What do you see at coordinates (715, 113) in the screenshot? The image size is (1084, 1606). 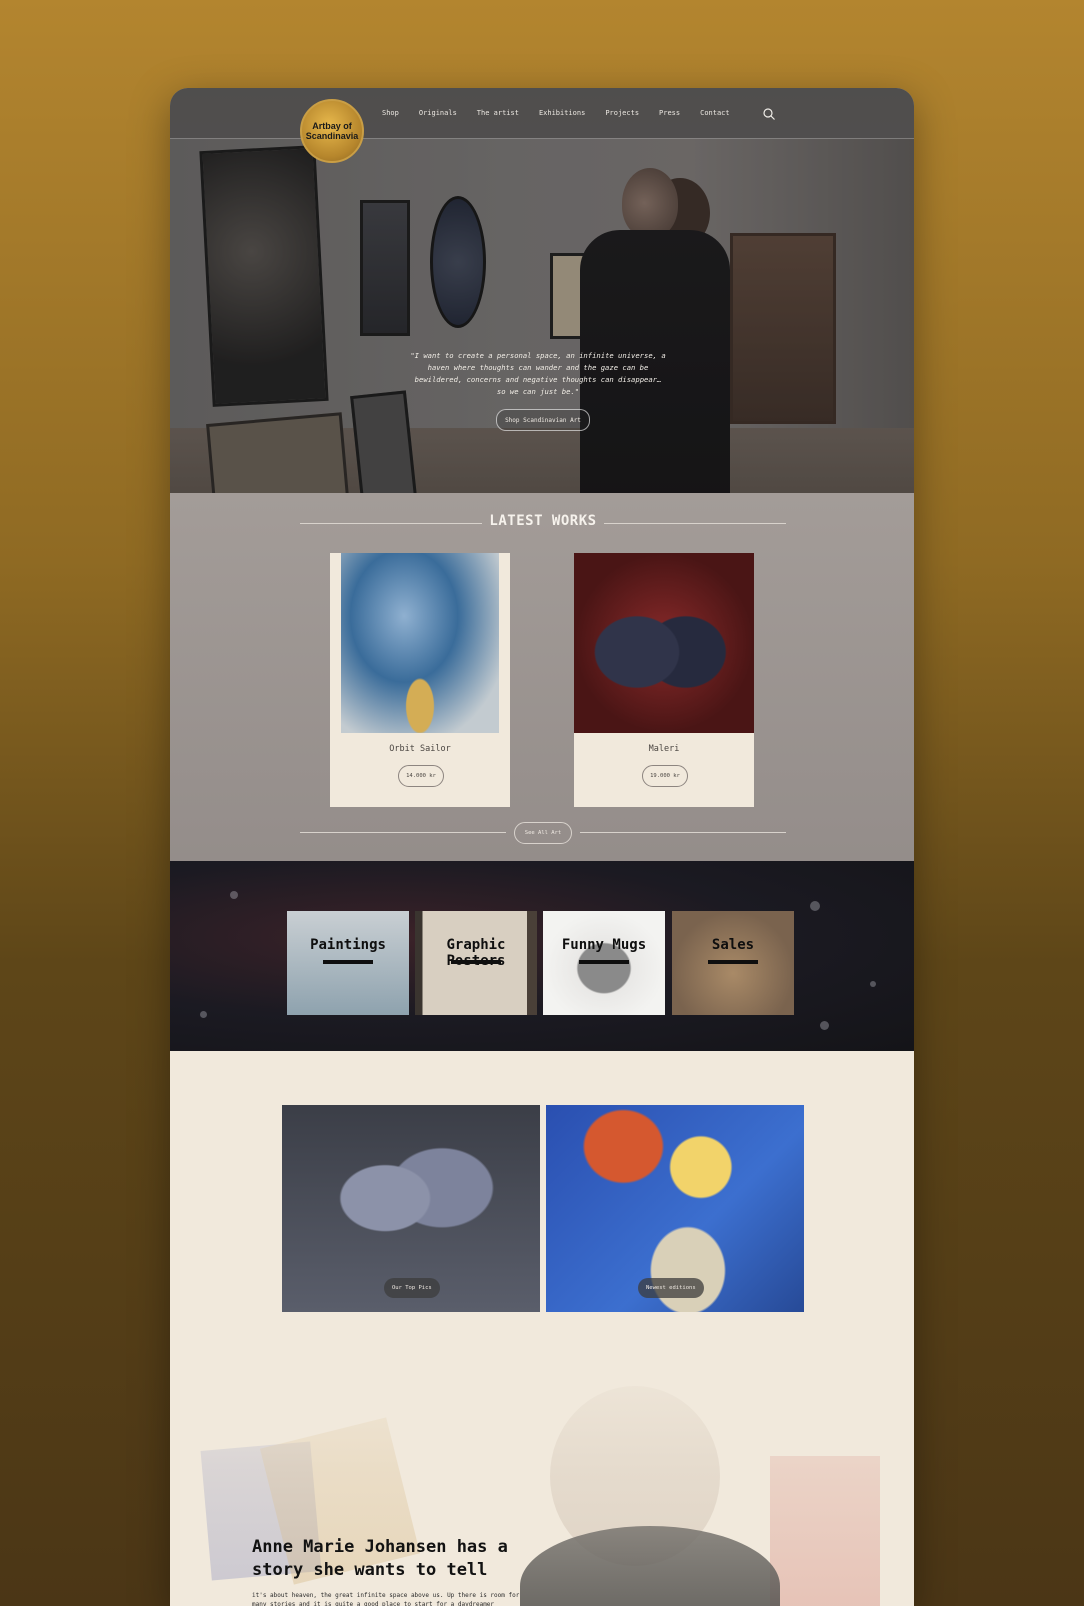 I see `nav-contact: Contact` at bounding box center [715, 113].